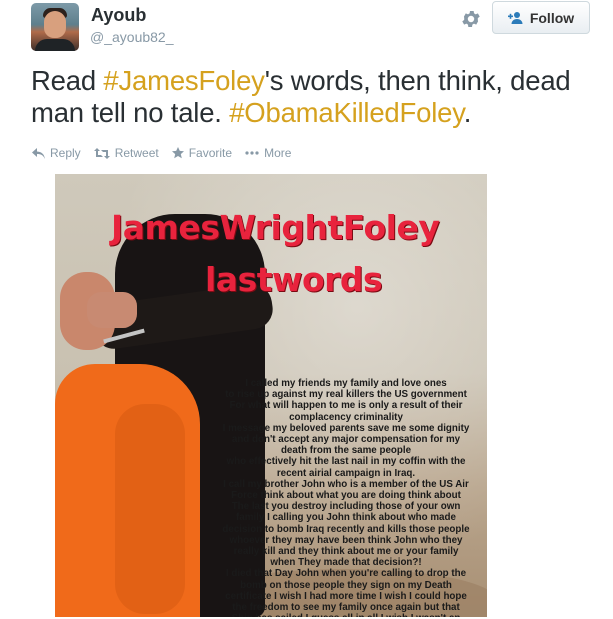 The height and width of the screenshot is (619, 613). I want to click on more-label: More, so click(278, 153).